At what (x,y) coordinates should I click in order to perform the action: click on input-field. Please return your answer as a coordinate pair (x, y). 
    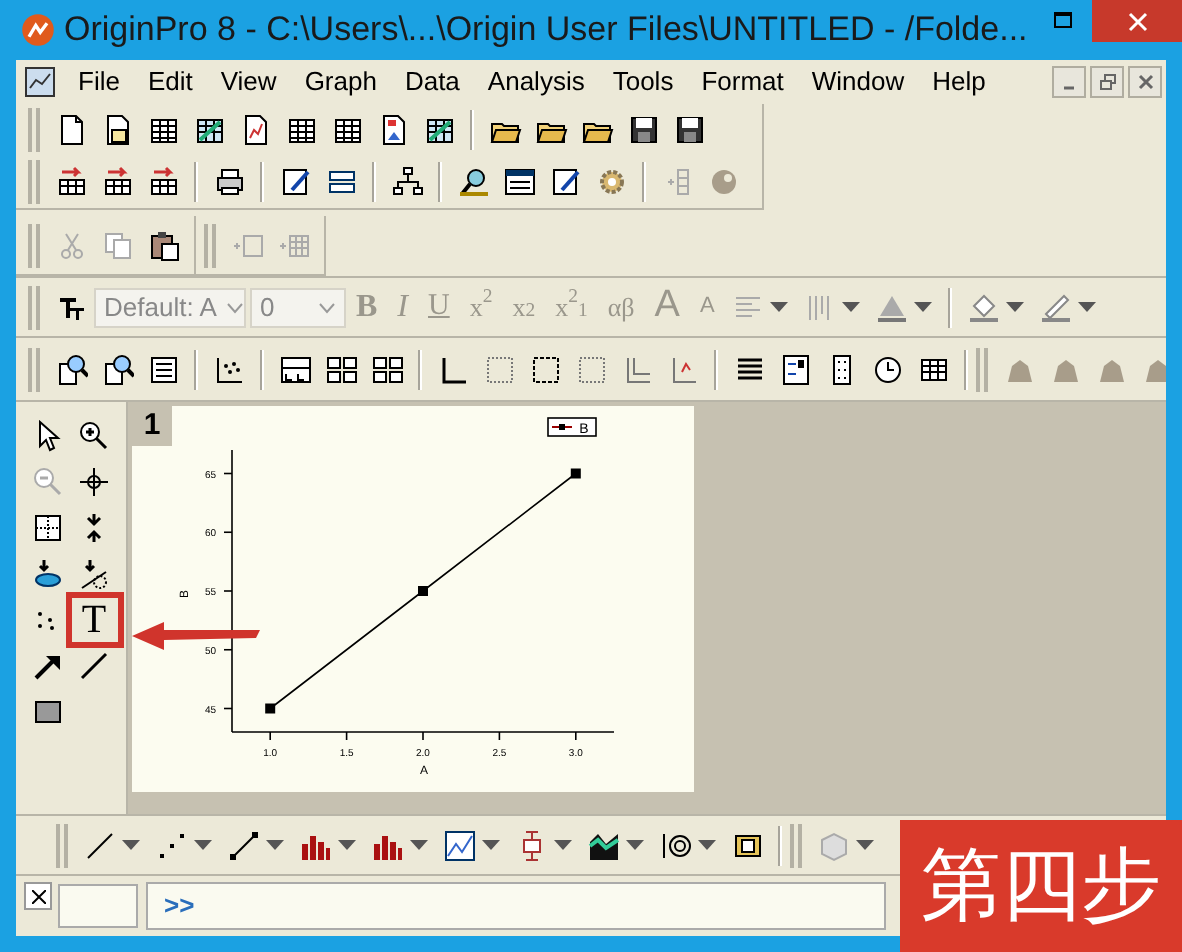
    Looking at the image, I should click on (98, 906).